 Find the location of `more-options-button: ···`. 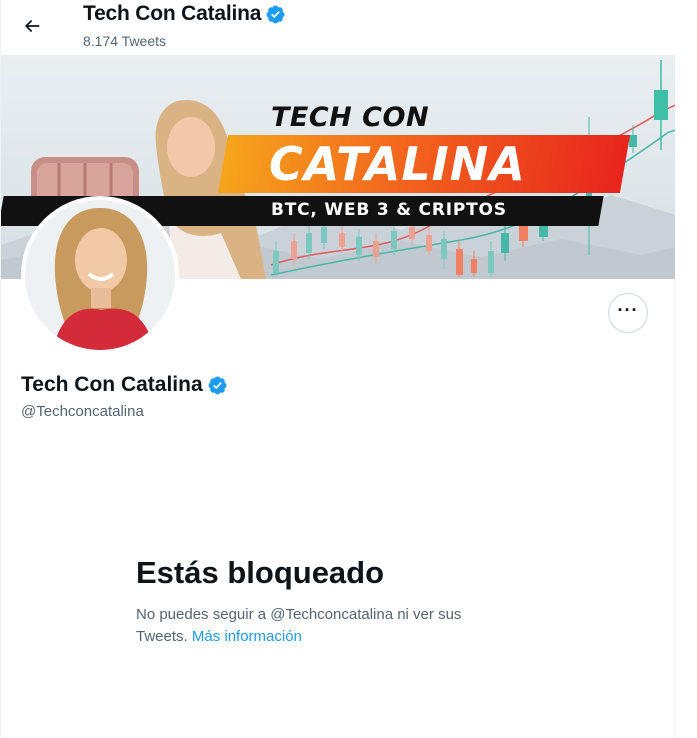

more-options-button: ··· is located at coordinates (628, 313).